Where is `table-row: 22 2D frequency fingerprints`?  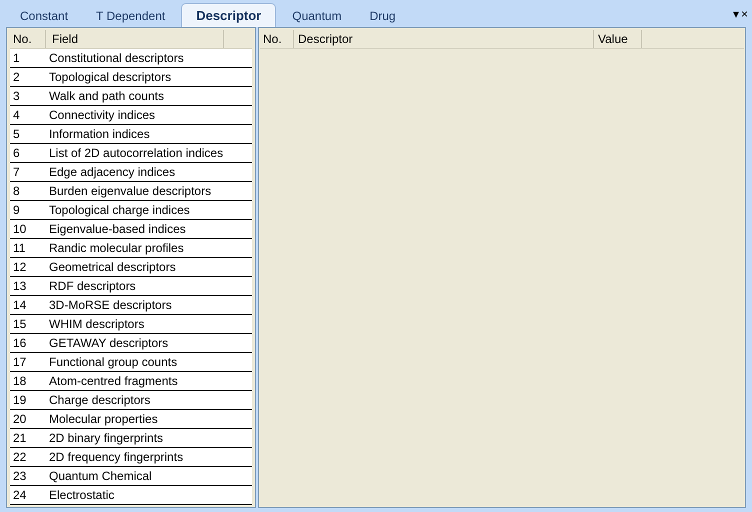
table-row: 22 2D frequency fingerprints is located at coordinates (131, 457).